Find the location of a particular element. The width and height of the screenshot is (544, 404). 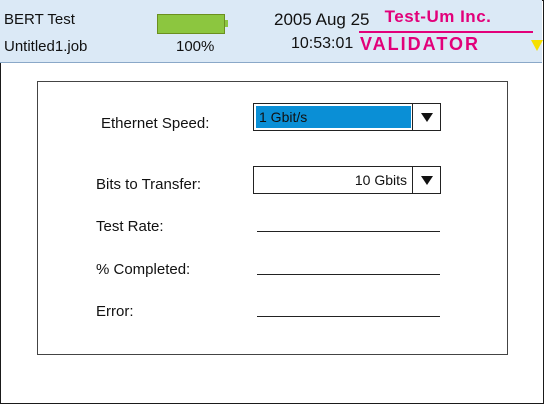

error-label: Error: is located at coordinates (115, 311).